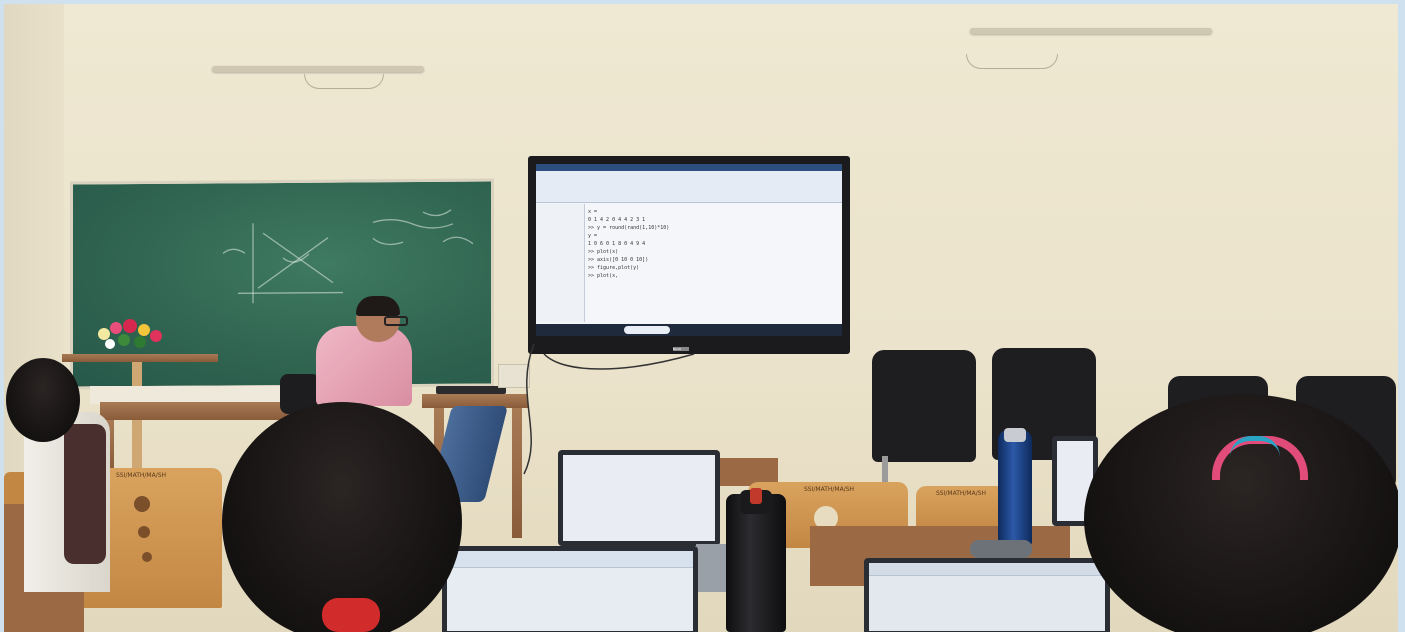 This screenshot has height=632, width=1405. I want to click on cmd-line-6: >> plot(x), so click(603, 252).